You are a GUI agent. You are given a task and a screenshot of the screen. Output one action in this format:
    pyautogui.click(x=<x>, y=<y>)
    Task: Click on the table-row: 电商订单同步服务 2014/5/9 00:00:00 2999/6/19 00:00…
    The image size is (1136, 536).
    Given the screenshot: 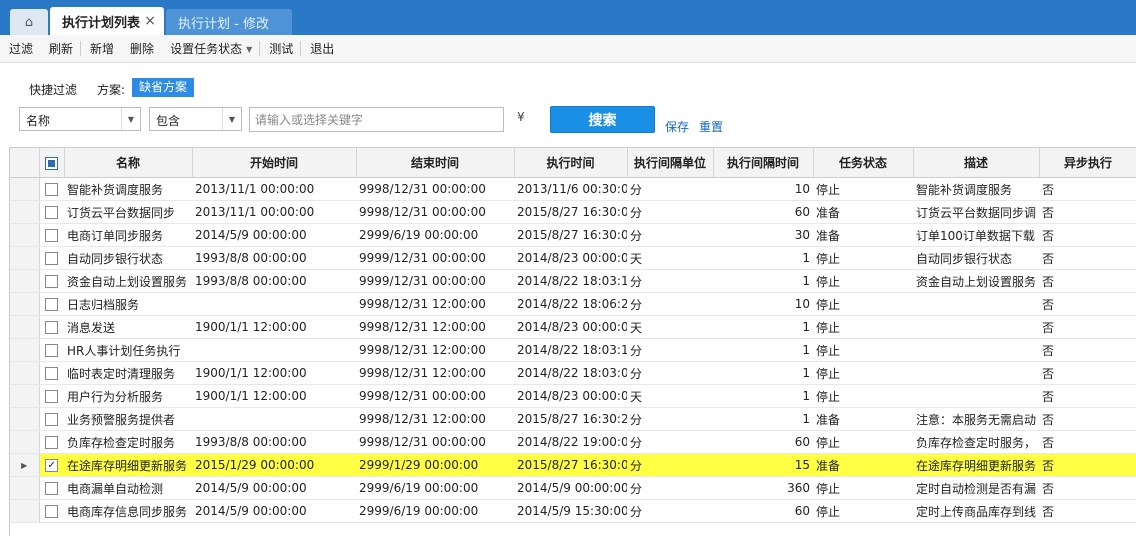 What is the action you would take?
    pyautogui.click(x=573, y=235)
    